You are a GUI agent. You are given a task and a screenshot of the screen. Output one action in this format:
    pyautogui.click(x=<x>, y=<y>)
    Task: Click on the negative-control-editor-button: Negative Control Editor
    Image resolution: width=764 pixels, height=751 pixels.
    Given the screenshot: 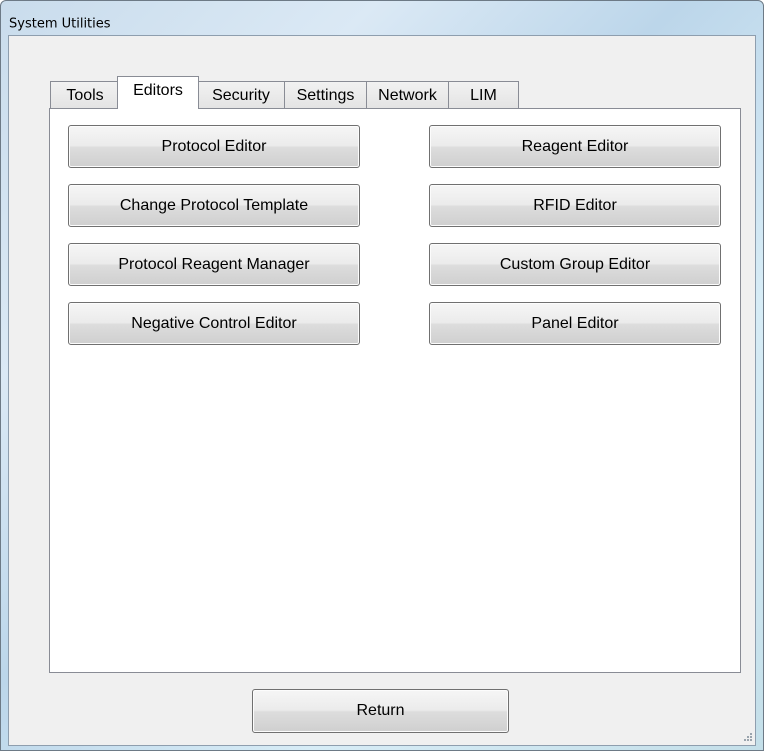 What is the action you would take?
    pyautogui.click(x=214, y=323)
    